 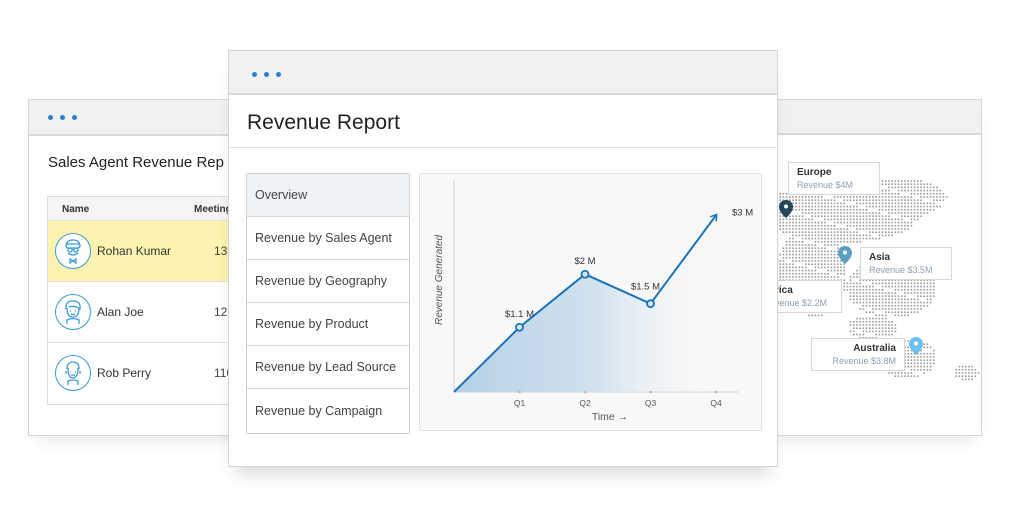 I want to click on region-card-europe: Europe Revenue $4M, so click(x=834, y=178).